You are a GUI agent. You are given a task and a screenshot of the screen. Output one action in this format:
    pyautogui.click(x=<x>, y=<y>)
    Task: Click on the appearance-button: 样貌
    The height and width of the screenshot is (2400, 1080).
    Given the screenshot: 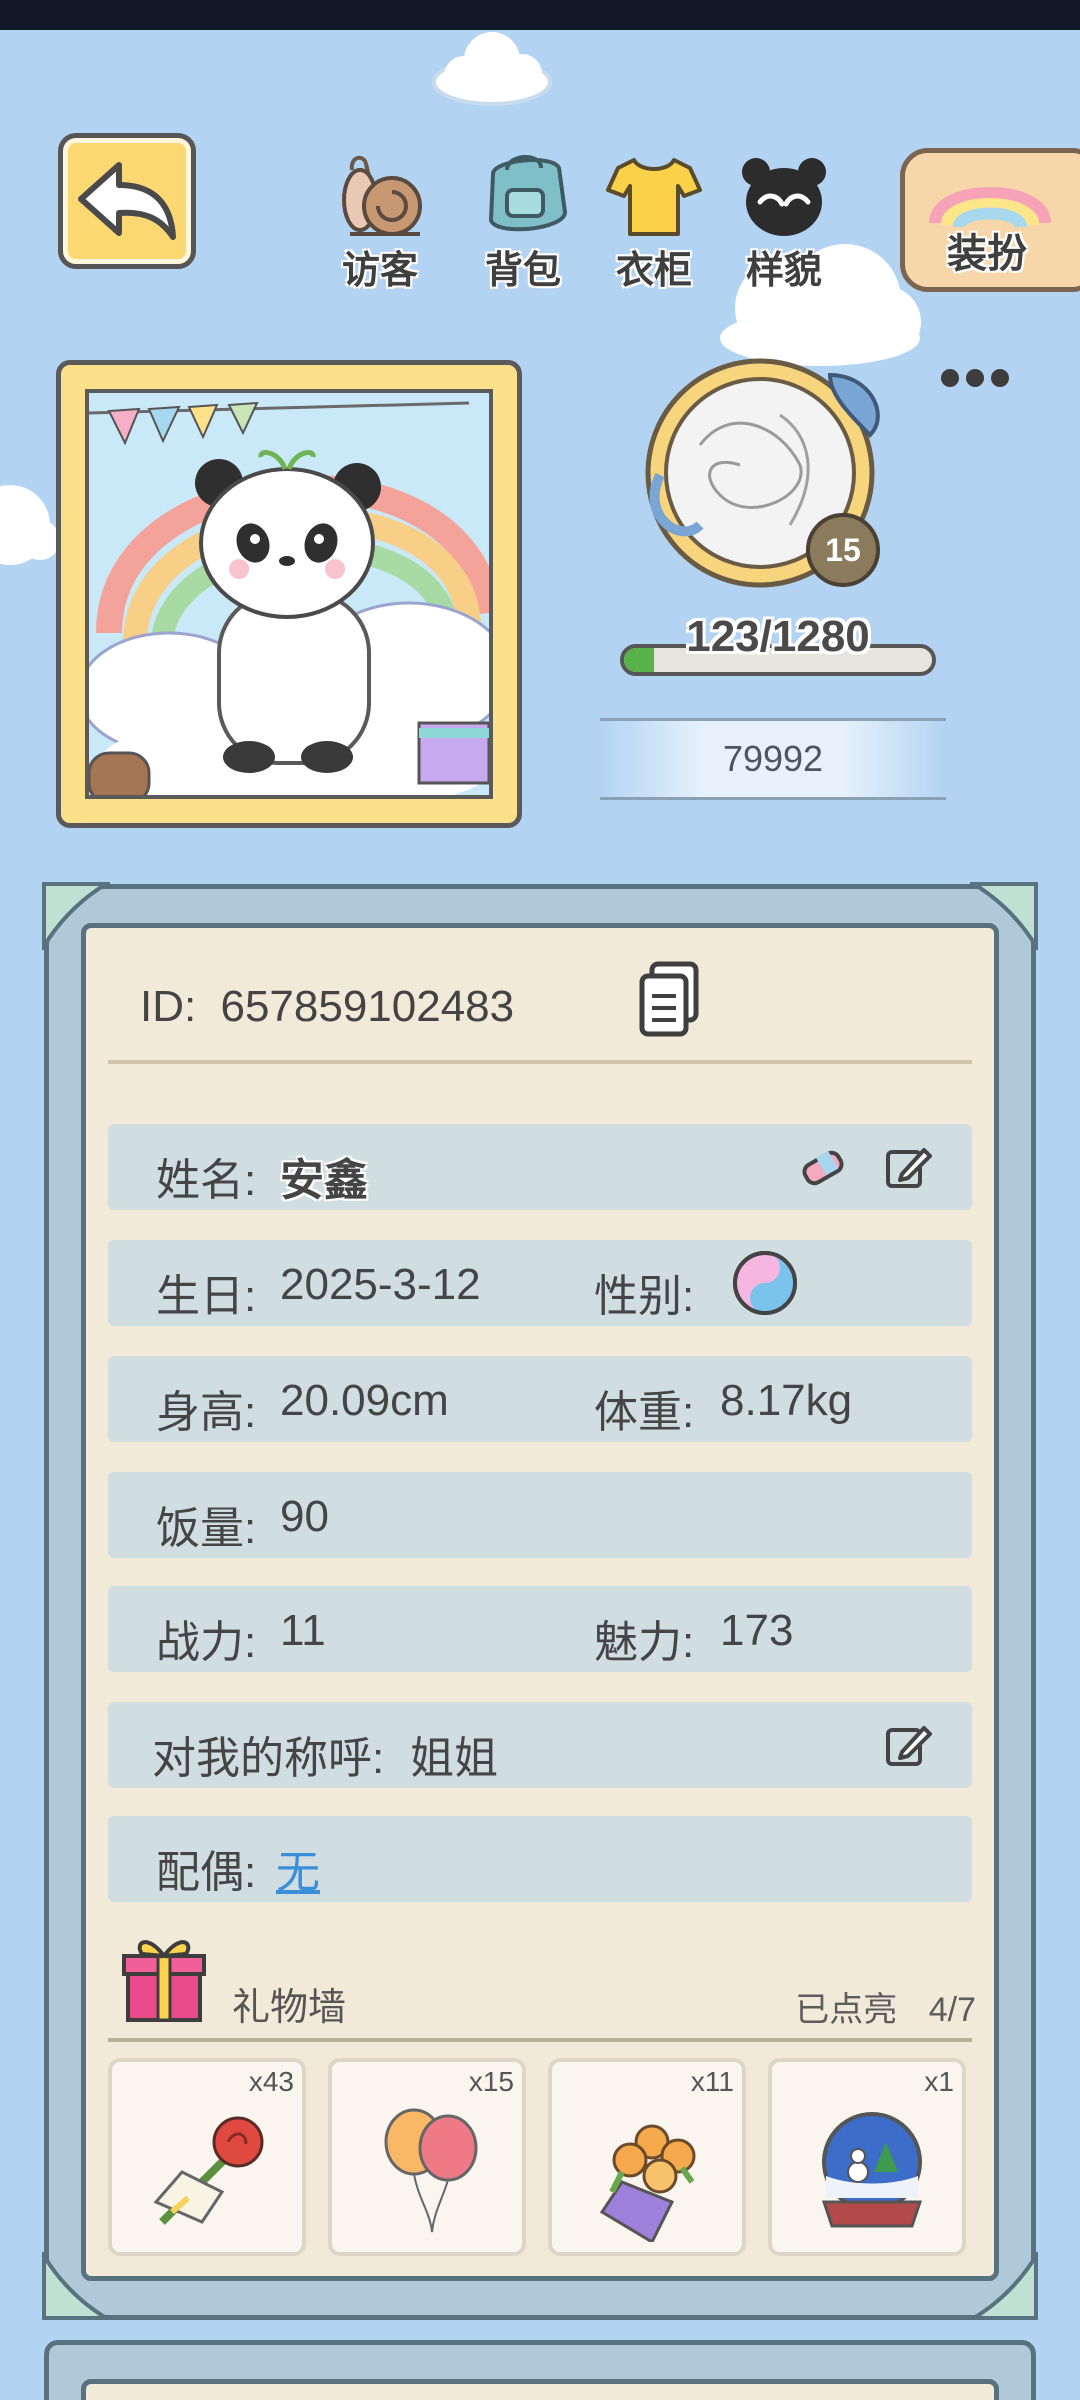 What is the action you would take?
    pyautogui.click(x=784, y=221)
    